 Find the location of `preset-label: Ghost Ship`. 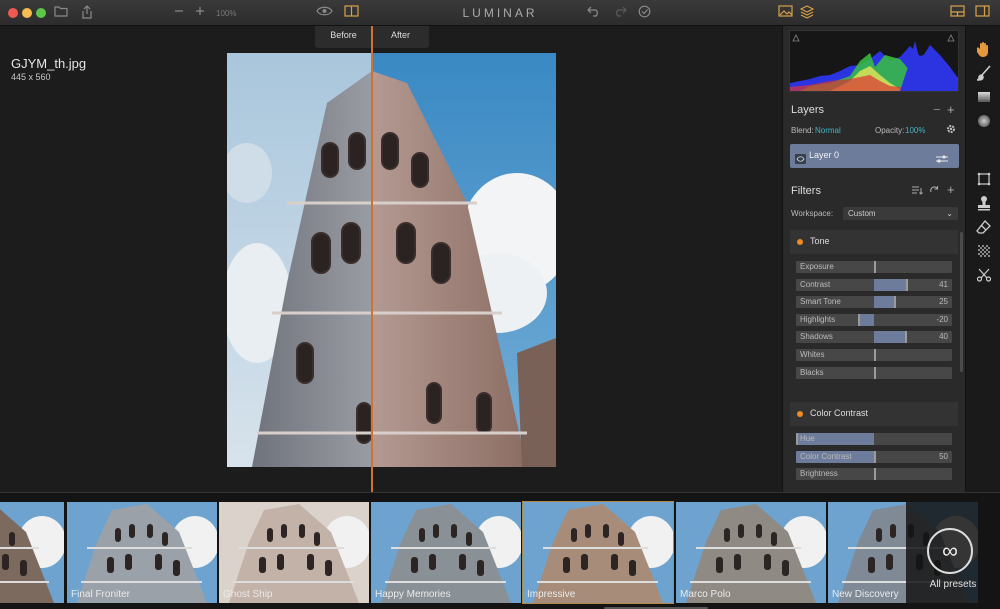

preset-label: Ghost Ship is located at coordinates (248, 594).